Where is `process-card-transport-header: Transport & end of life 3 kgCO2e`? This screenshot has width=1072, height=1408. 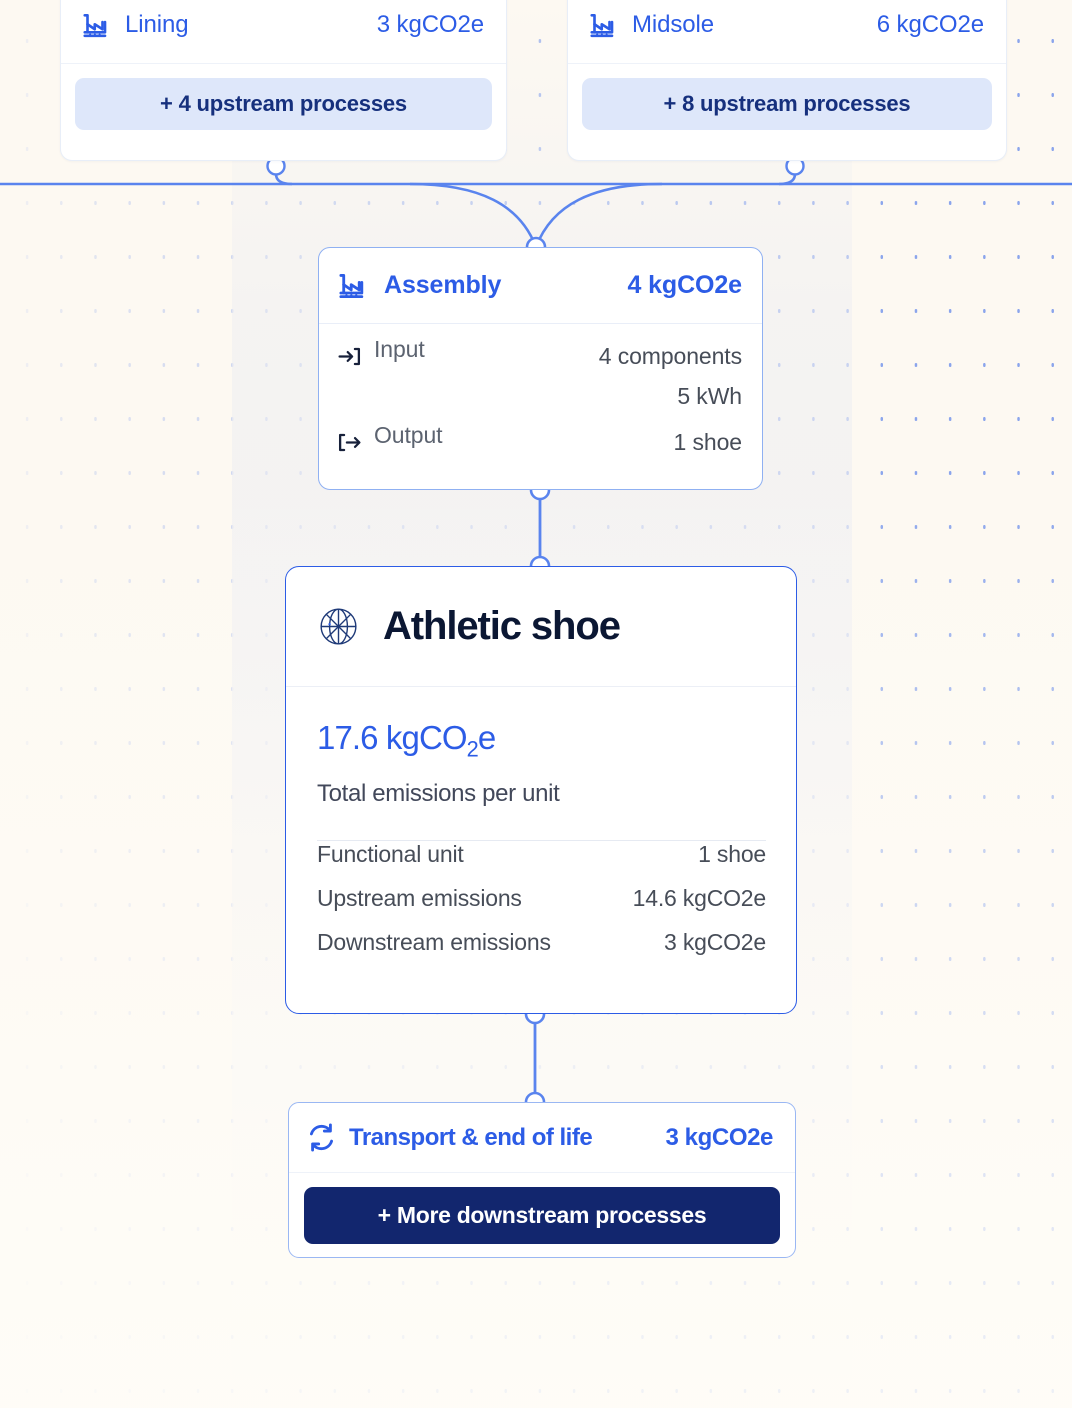
process-card-transport-header: Transport & end of life 3 kgCO2e is located at coordinates (542, 1138).